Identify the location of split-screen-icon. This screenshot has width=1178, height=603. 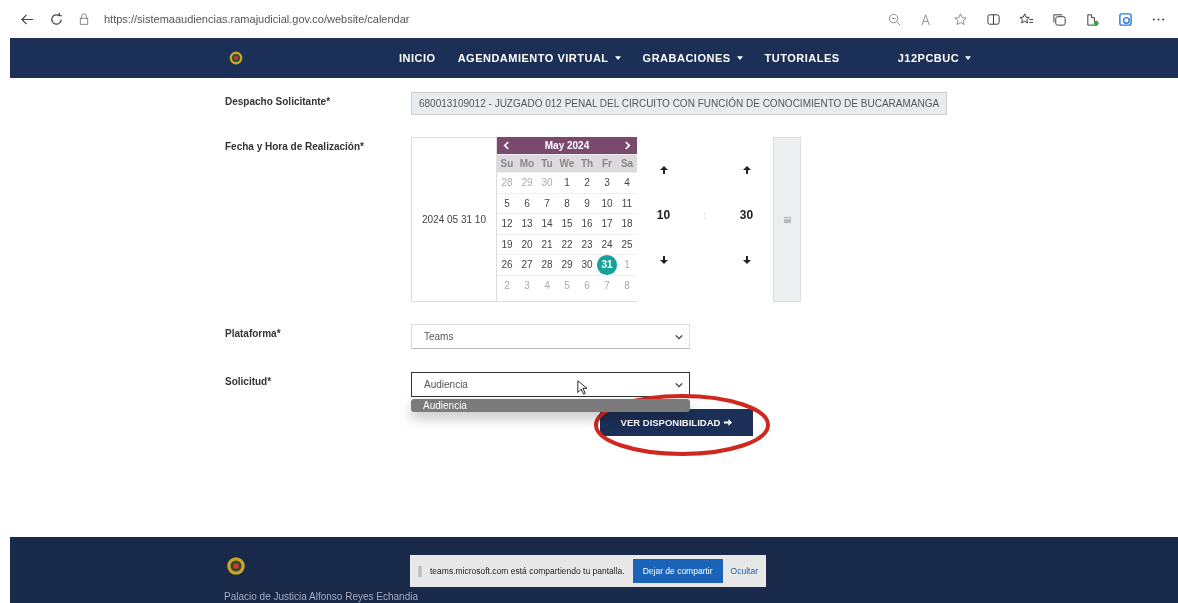
(993, 19).